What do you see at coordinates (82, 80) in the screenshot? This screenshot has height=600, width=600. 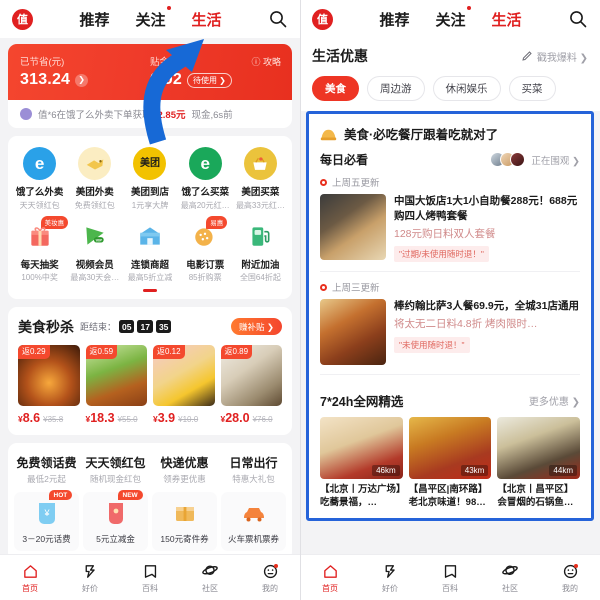 I see `saved-arrow-icon: ❯` at bounding box center [82, 80].